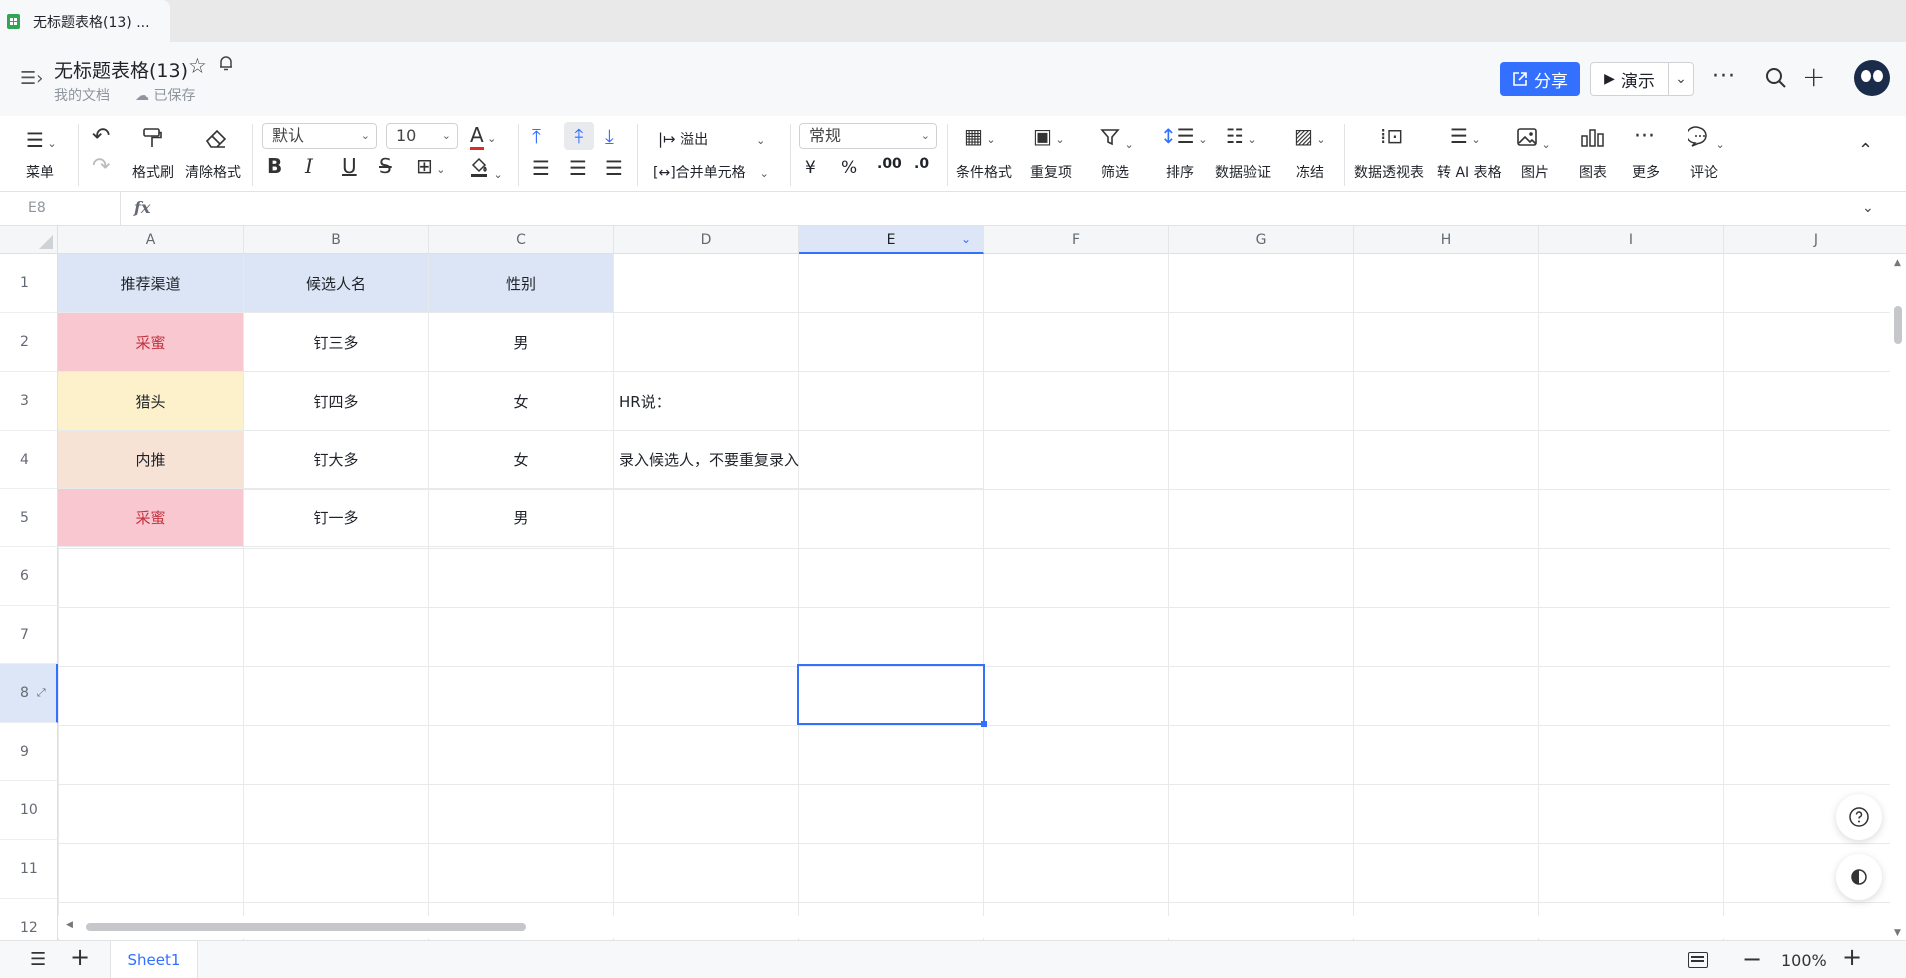 Image resolution: width=1906 pixels, height=978 pixels. I want to click on align-right-icon: ☰, so click(614, 168).